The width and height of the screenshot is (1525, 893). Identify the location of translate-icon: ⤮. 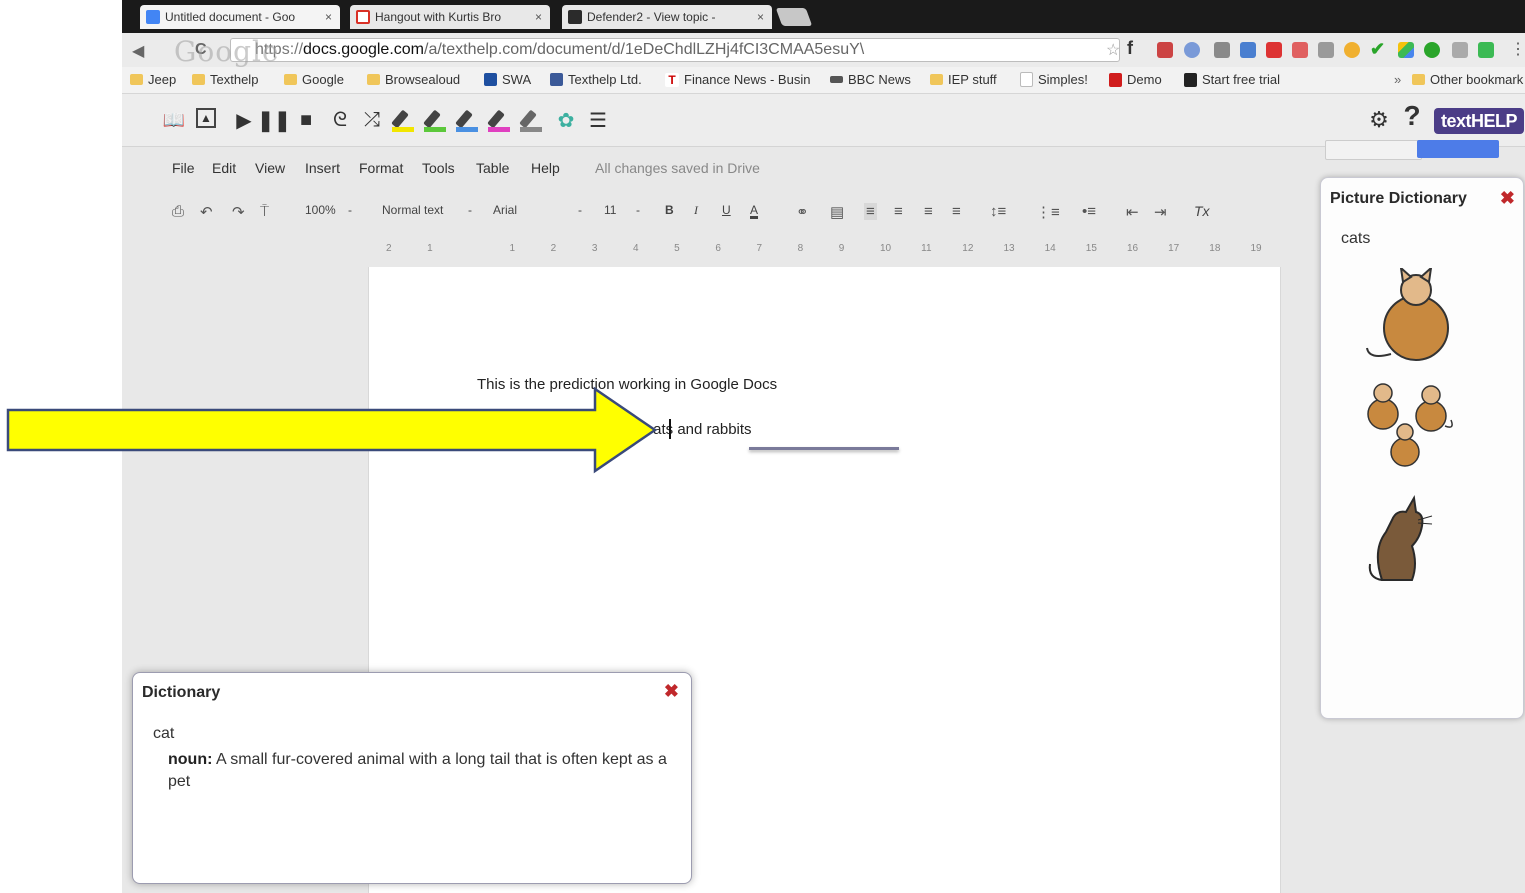
(372, 120).